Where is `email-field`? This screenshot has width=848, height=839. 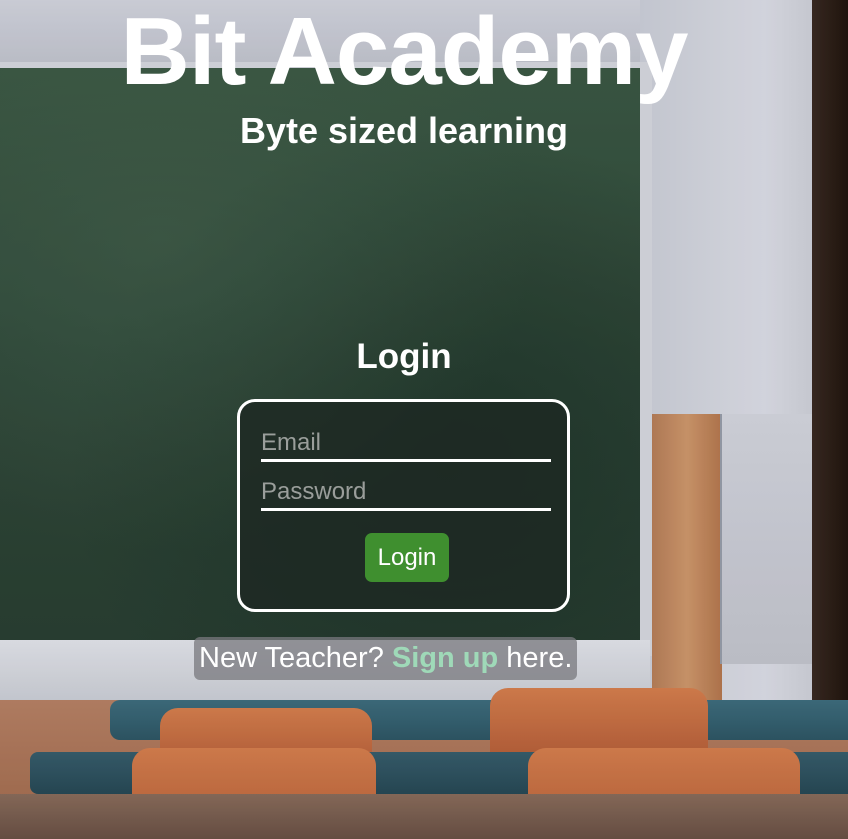
email-field is located at coordinates (406, 444).